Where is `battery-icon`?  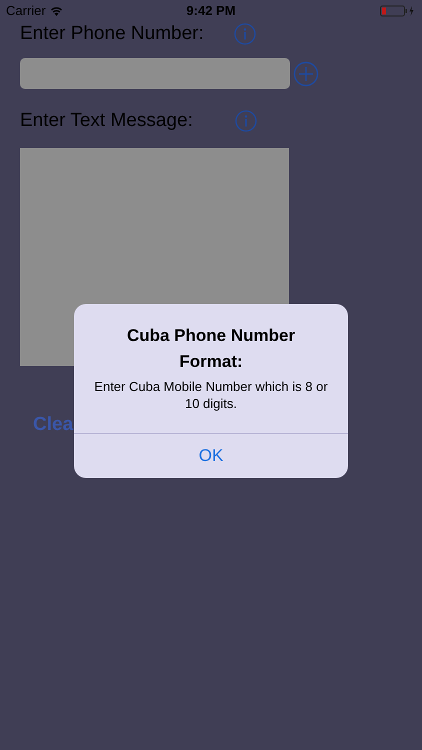 battery-icon is located at coordinates (398, 11).